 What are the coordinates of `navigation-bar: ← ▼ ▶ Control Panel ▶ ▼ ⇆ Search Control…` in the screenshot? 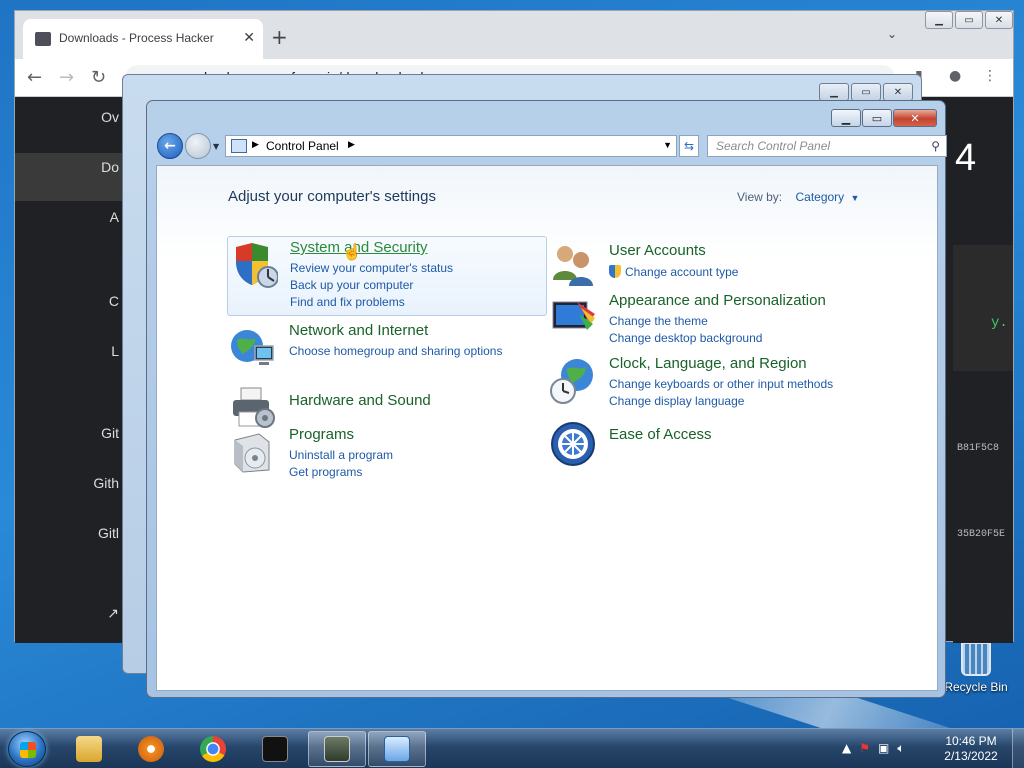 It's located at (552, 146).